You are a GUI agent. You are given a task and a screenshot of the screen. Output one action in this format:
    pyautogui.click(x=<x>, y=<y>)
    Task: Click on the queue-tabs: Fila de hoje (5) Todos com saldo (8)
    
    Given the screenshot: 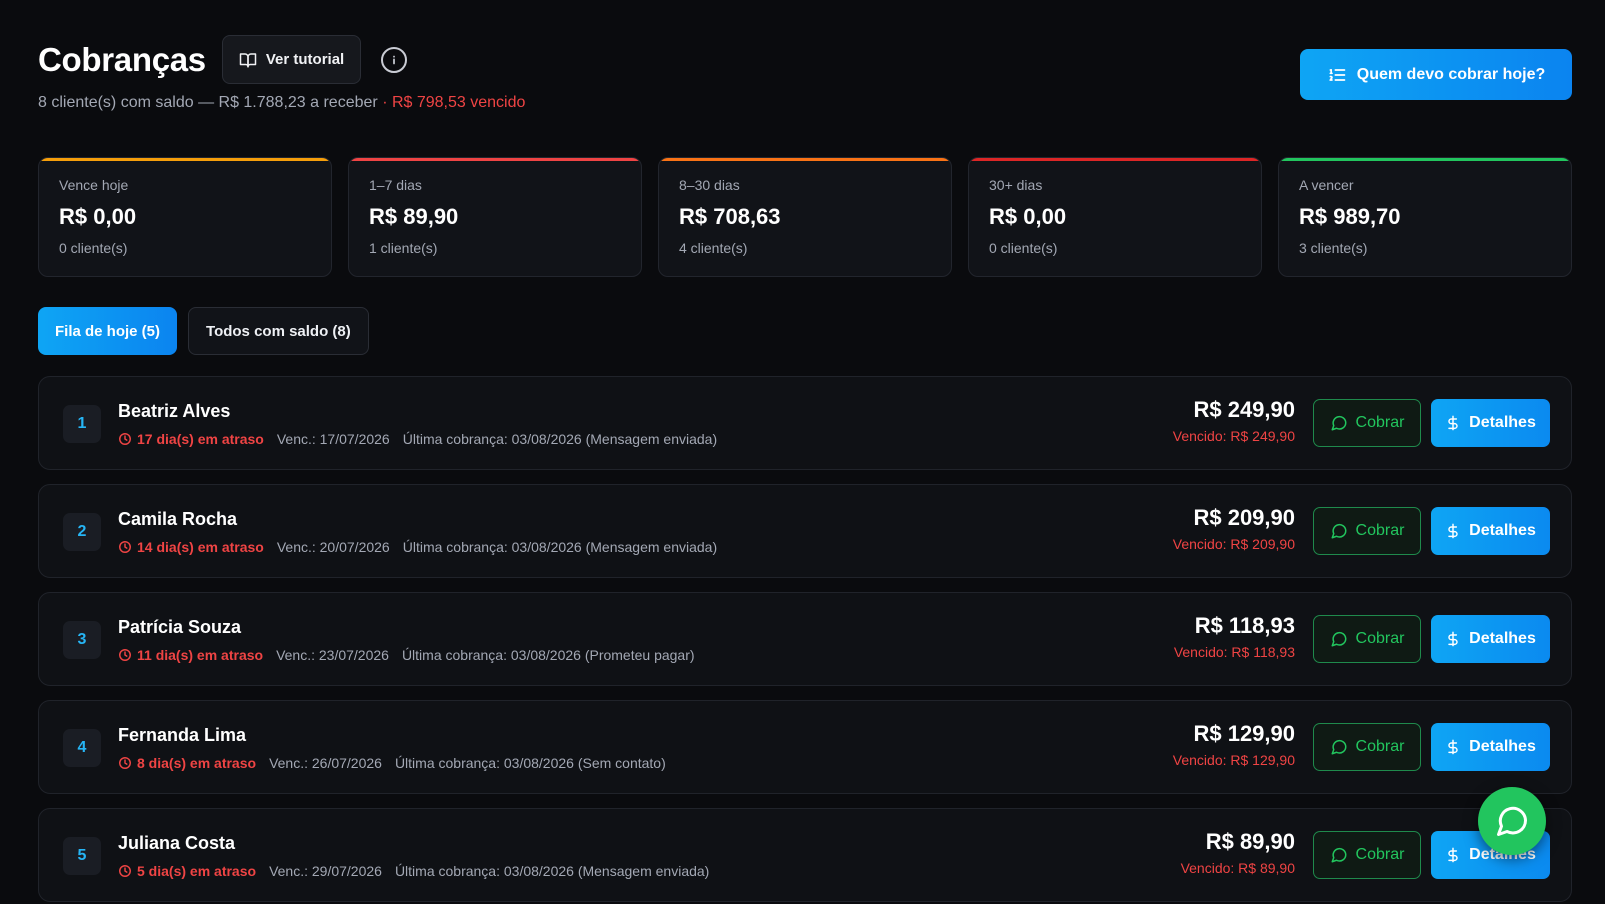 What is the action you would take?
    pyautogui.click(x=203, y=331)
    